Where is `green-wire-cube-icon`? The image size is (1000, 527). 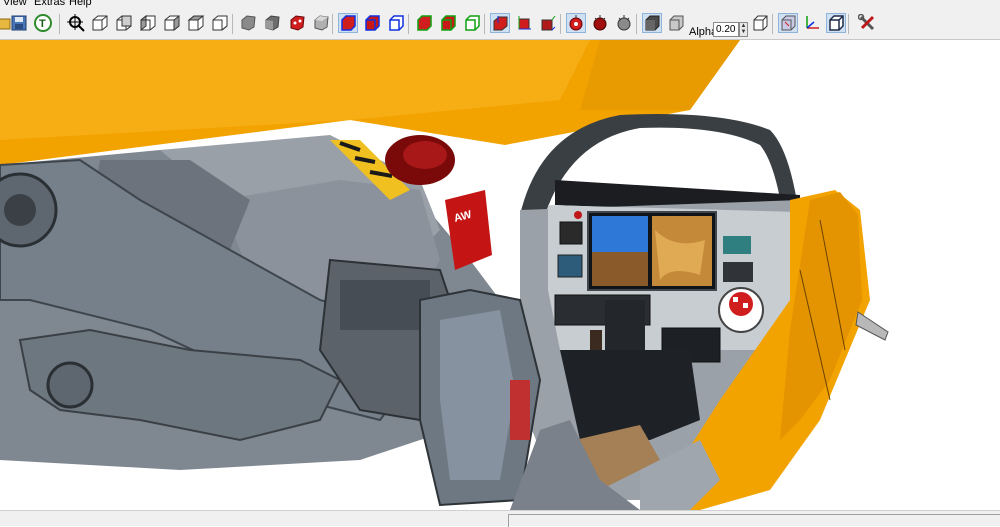
green-wire-cube-icon is located at coordinates (448, 23).